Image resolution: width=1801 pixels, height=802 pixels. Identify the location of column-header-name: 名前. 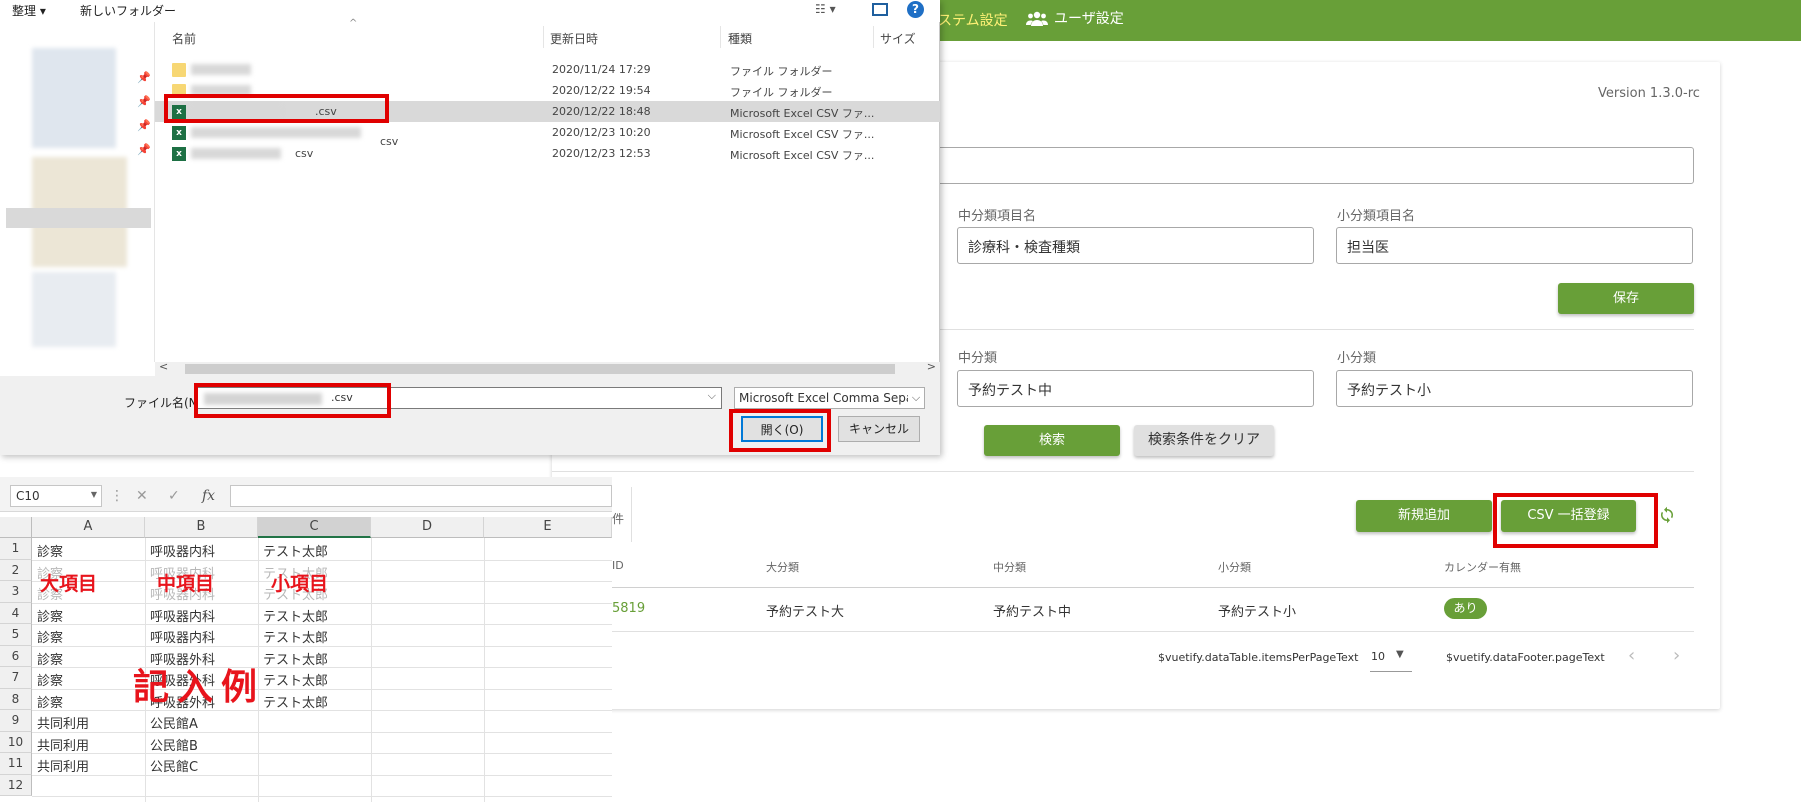
(184, 38).